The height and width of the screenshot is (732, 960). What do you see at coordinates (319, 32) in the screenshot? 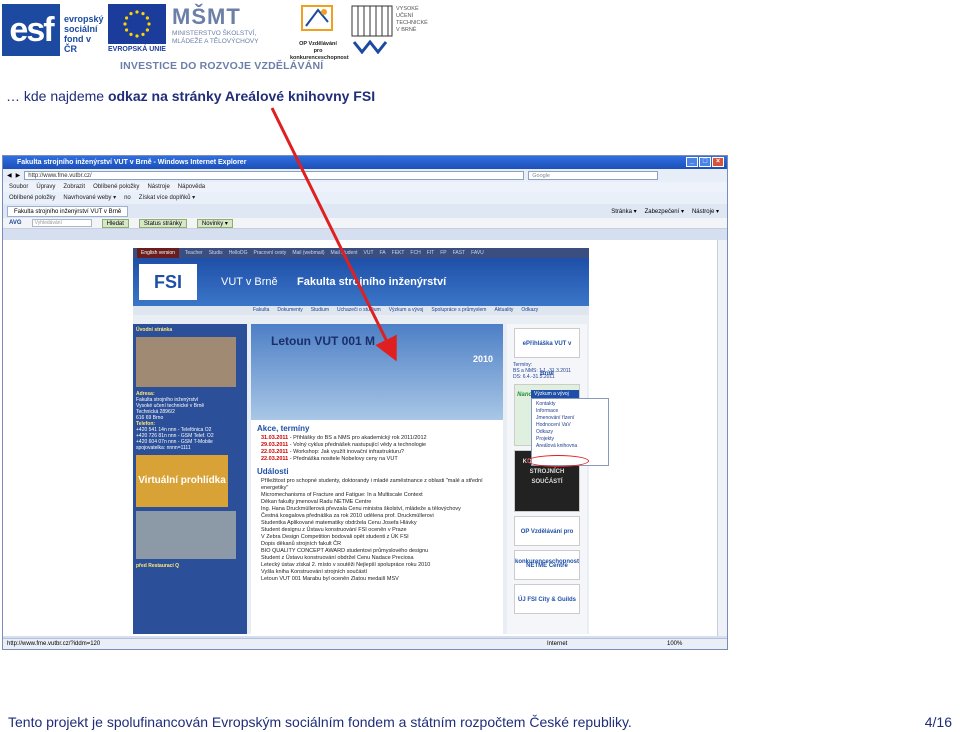
I see `op-logo: OP Vzdělávání pro konkurenceschopnost` at bounding box center [319, 32].